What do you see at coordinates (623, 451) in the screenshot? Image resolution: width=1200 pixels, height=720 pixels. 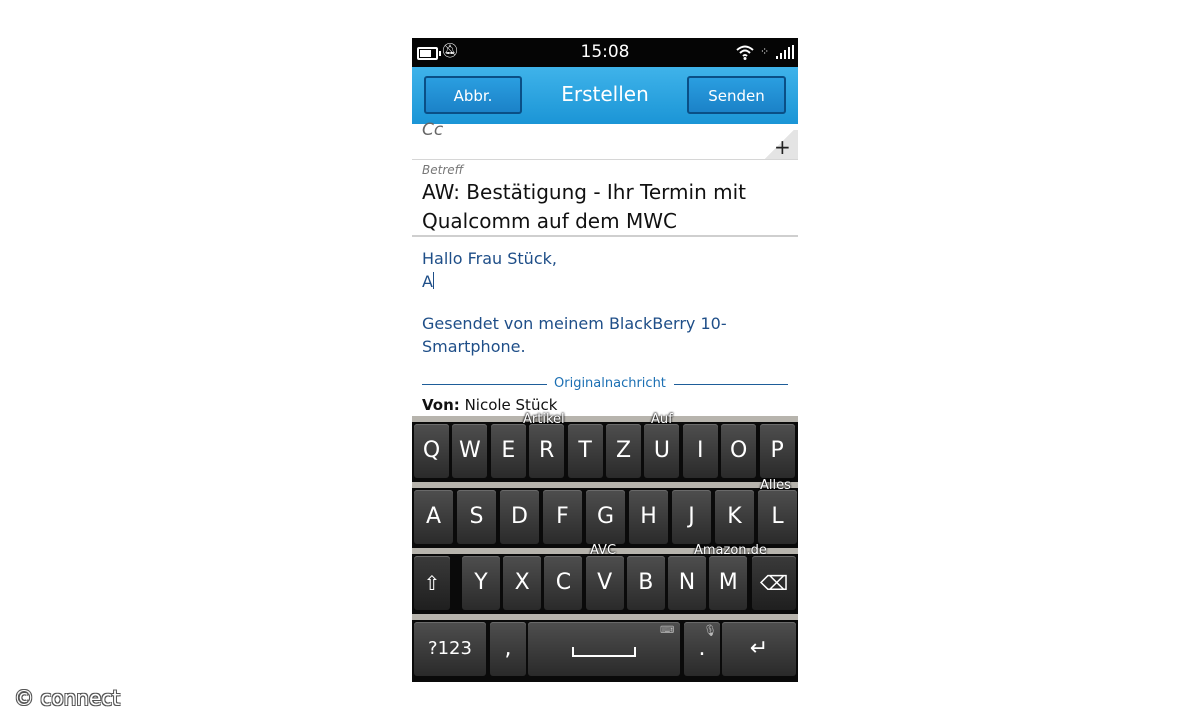 I see `key-z: Z` at bounding box center [623, 451].